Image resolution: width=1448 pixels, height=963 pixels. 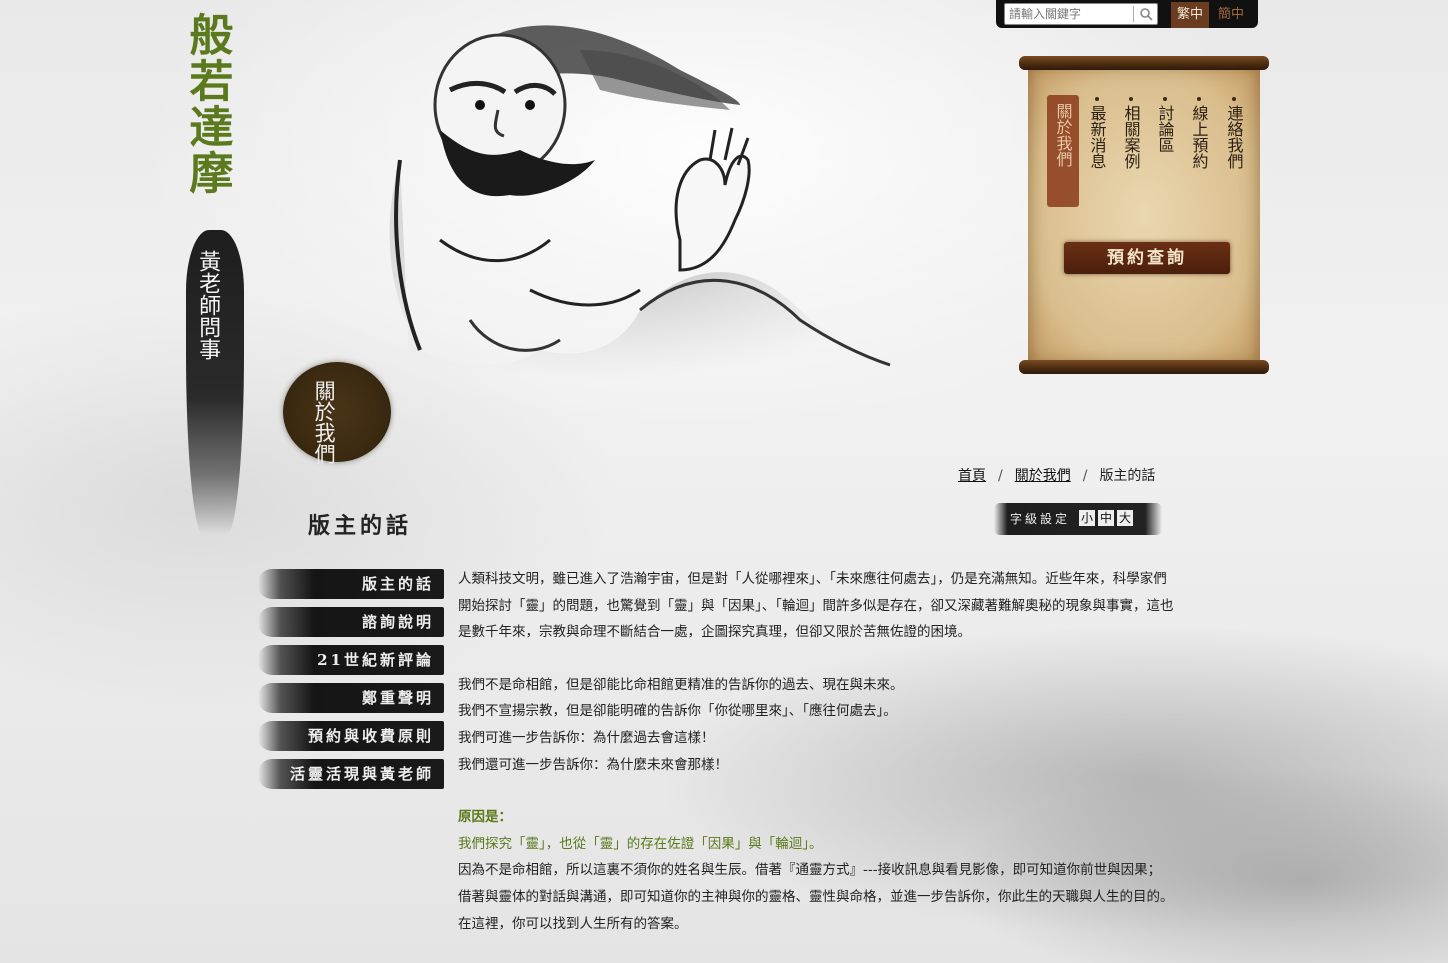 What do you see at coordinates (1144, 367) in the screenshot?
I see `scroll-bottom-rod` at bounding box center [1144, 367].